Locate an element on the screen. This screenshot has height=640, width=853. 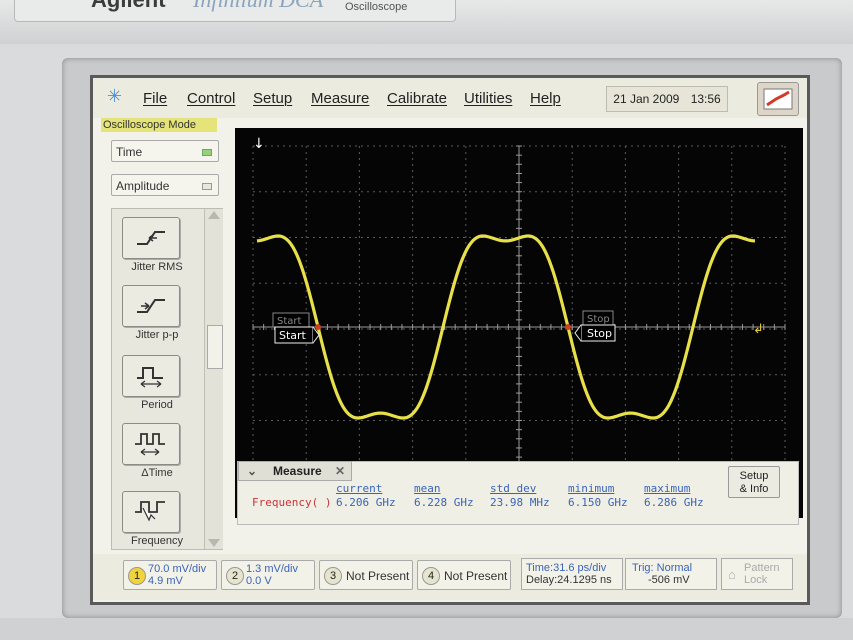
menu-setup: Setup is located at coordinates (272, 98).